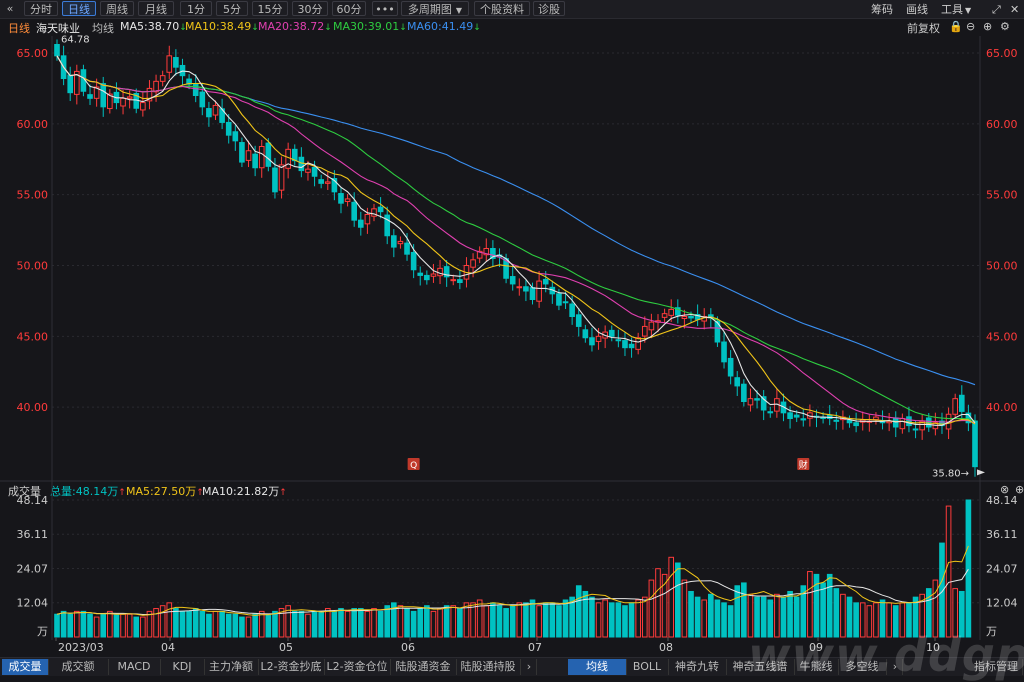 This screenshot has height=682, width=1024. What do you see at coordinates (535, 647) in the screenshot?
I see `date-label: 07` at bounding box center [535, 647].